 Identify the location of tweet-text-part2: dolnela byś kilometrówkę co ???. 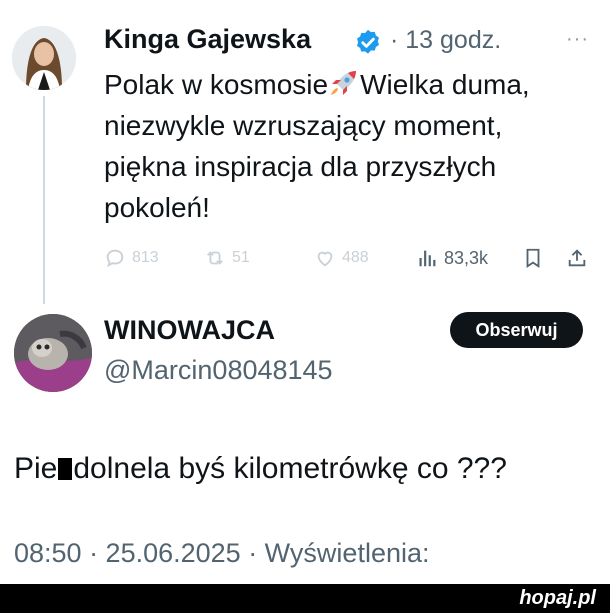
(290, 468).